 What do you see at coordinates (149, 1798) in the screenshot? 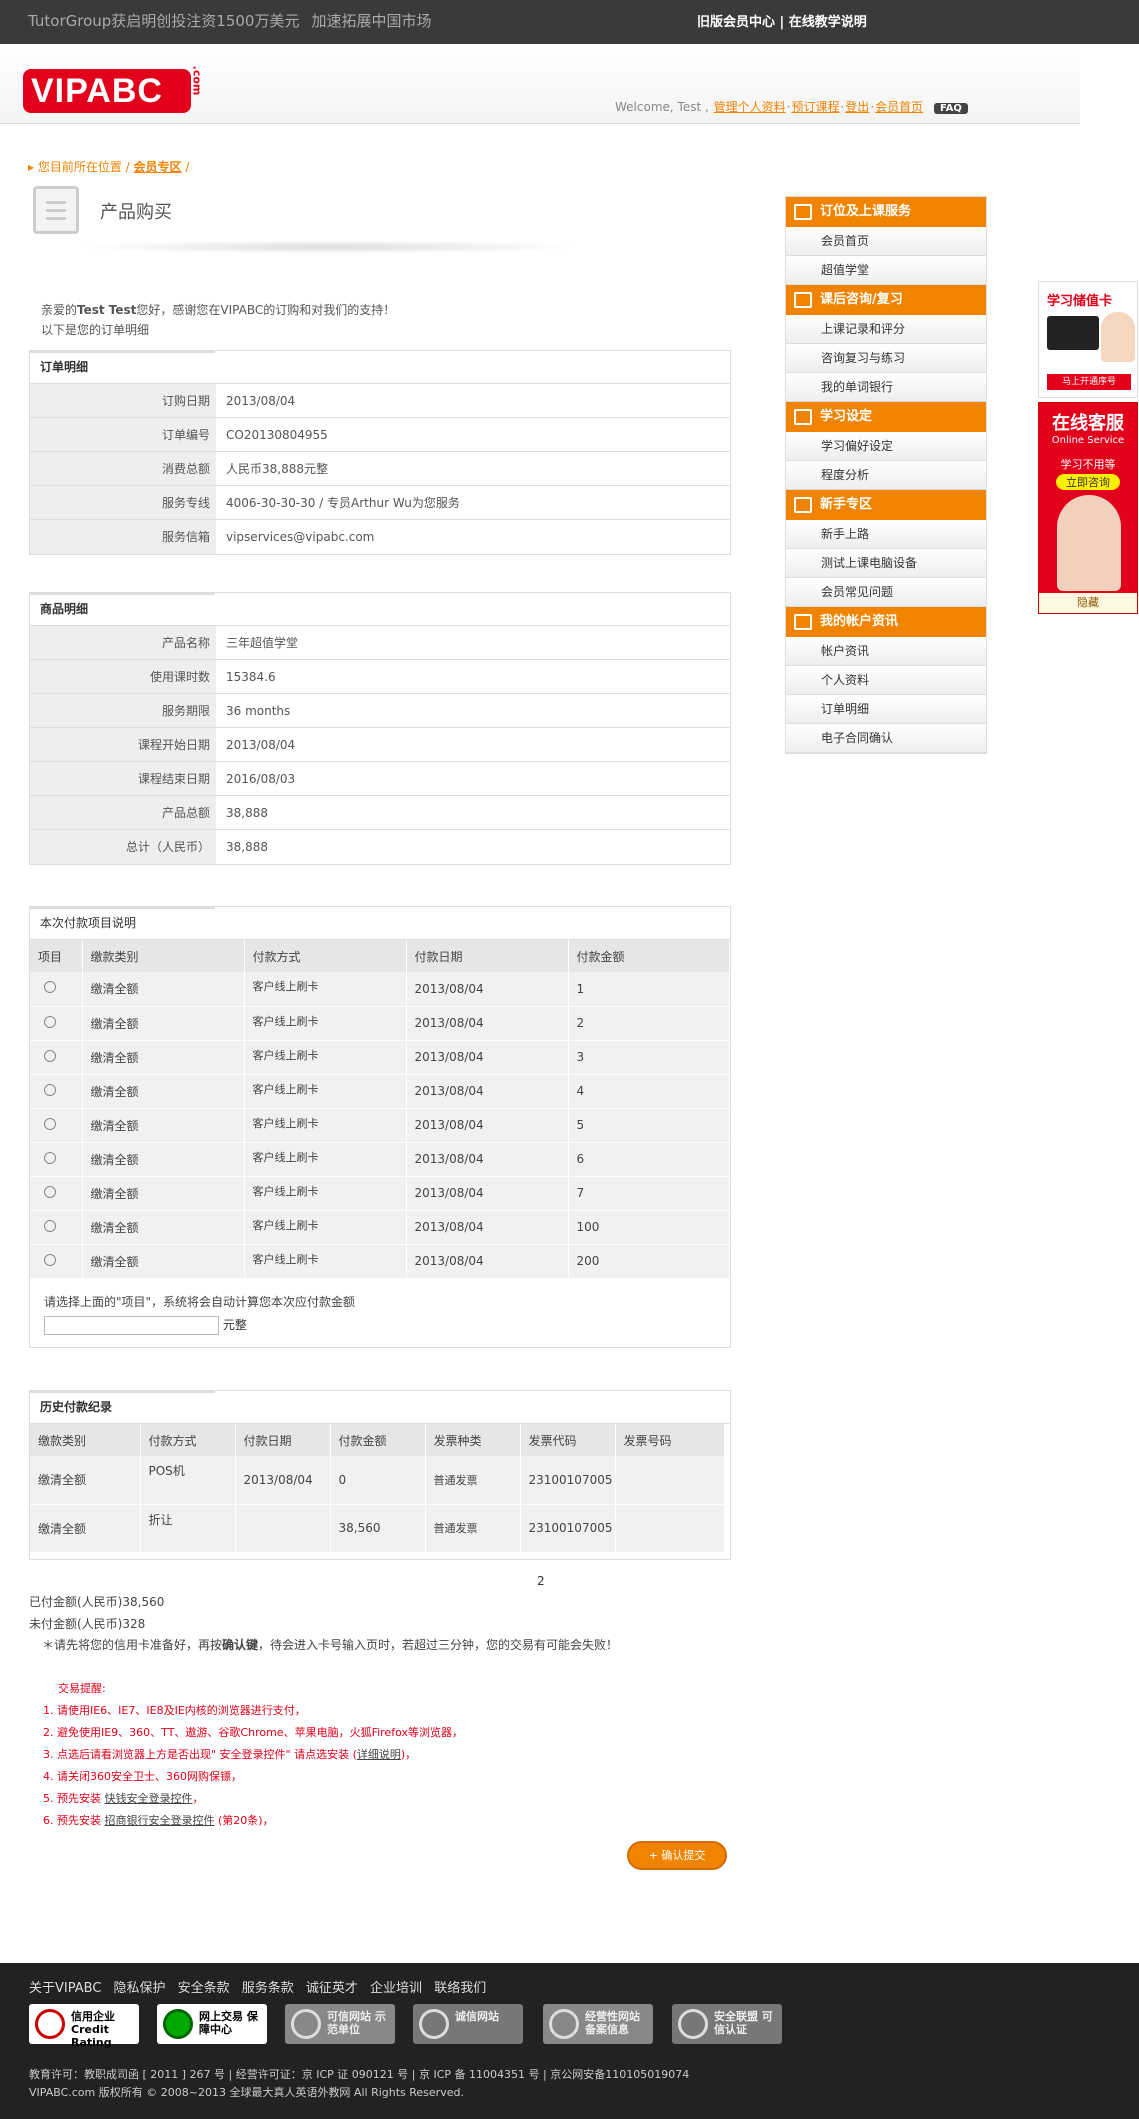
I see `tip-link: 快钱安全登录控件` at bounding box center [149, 1798].